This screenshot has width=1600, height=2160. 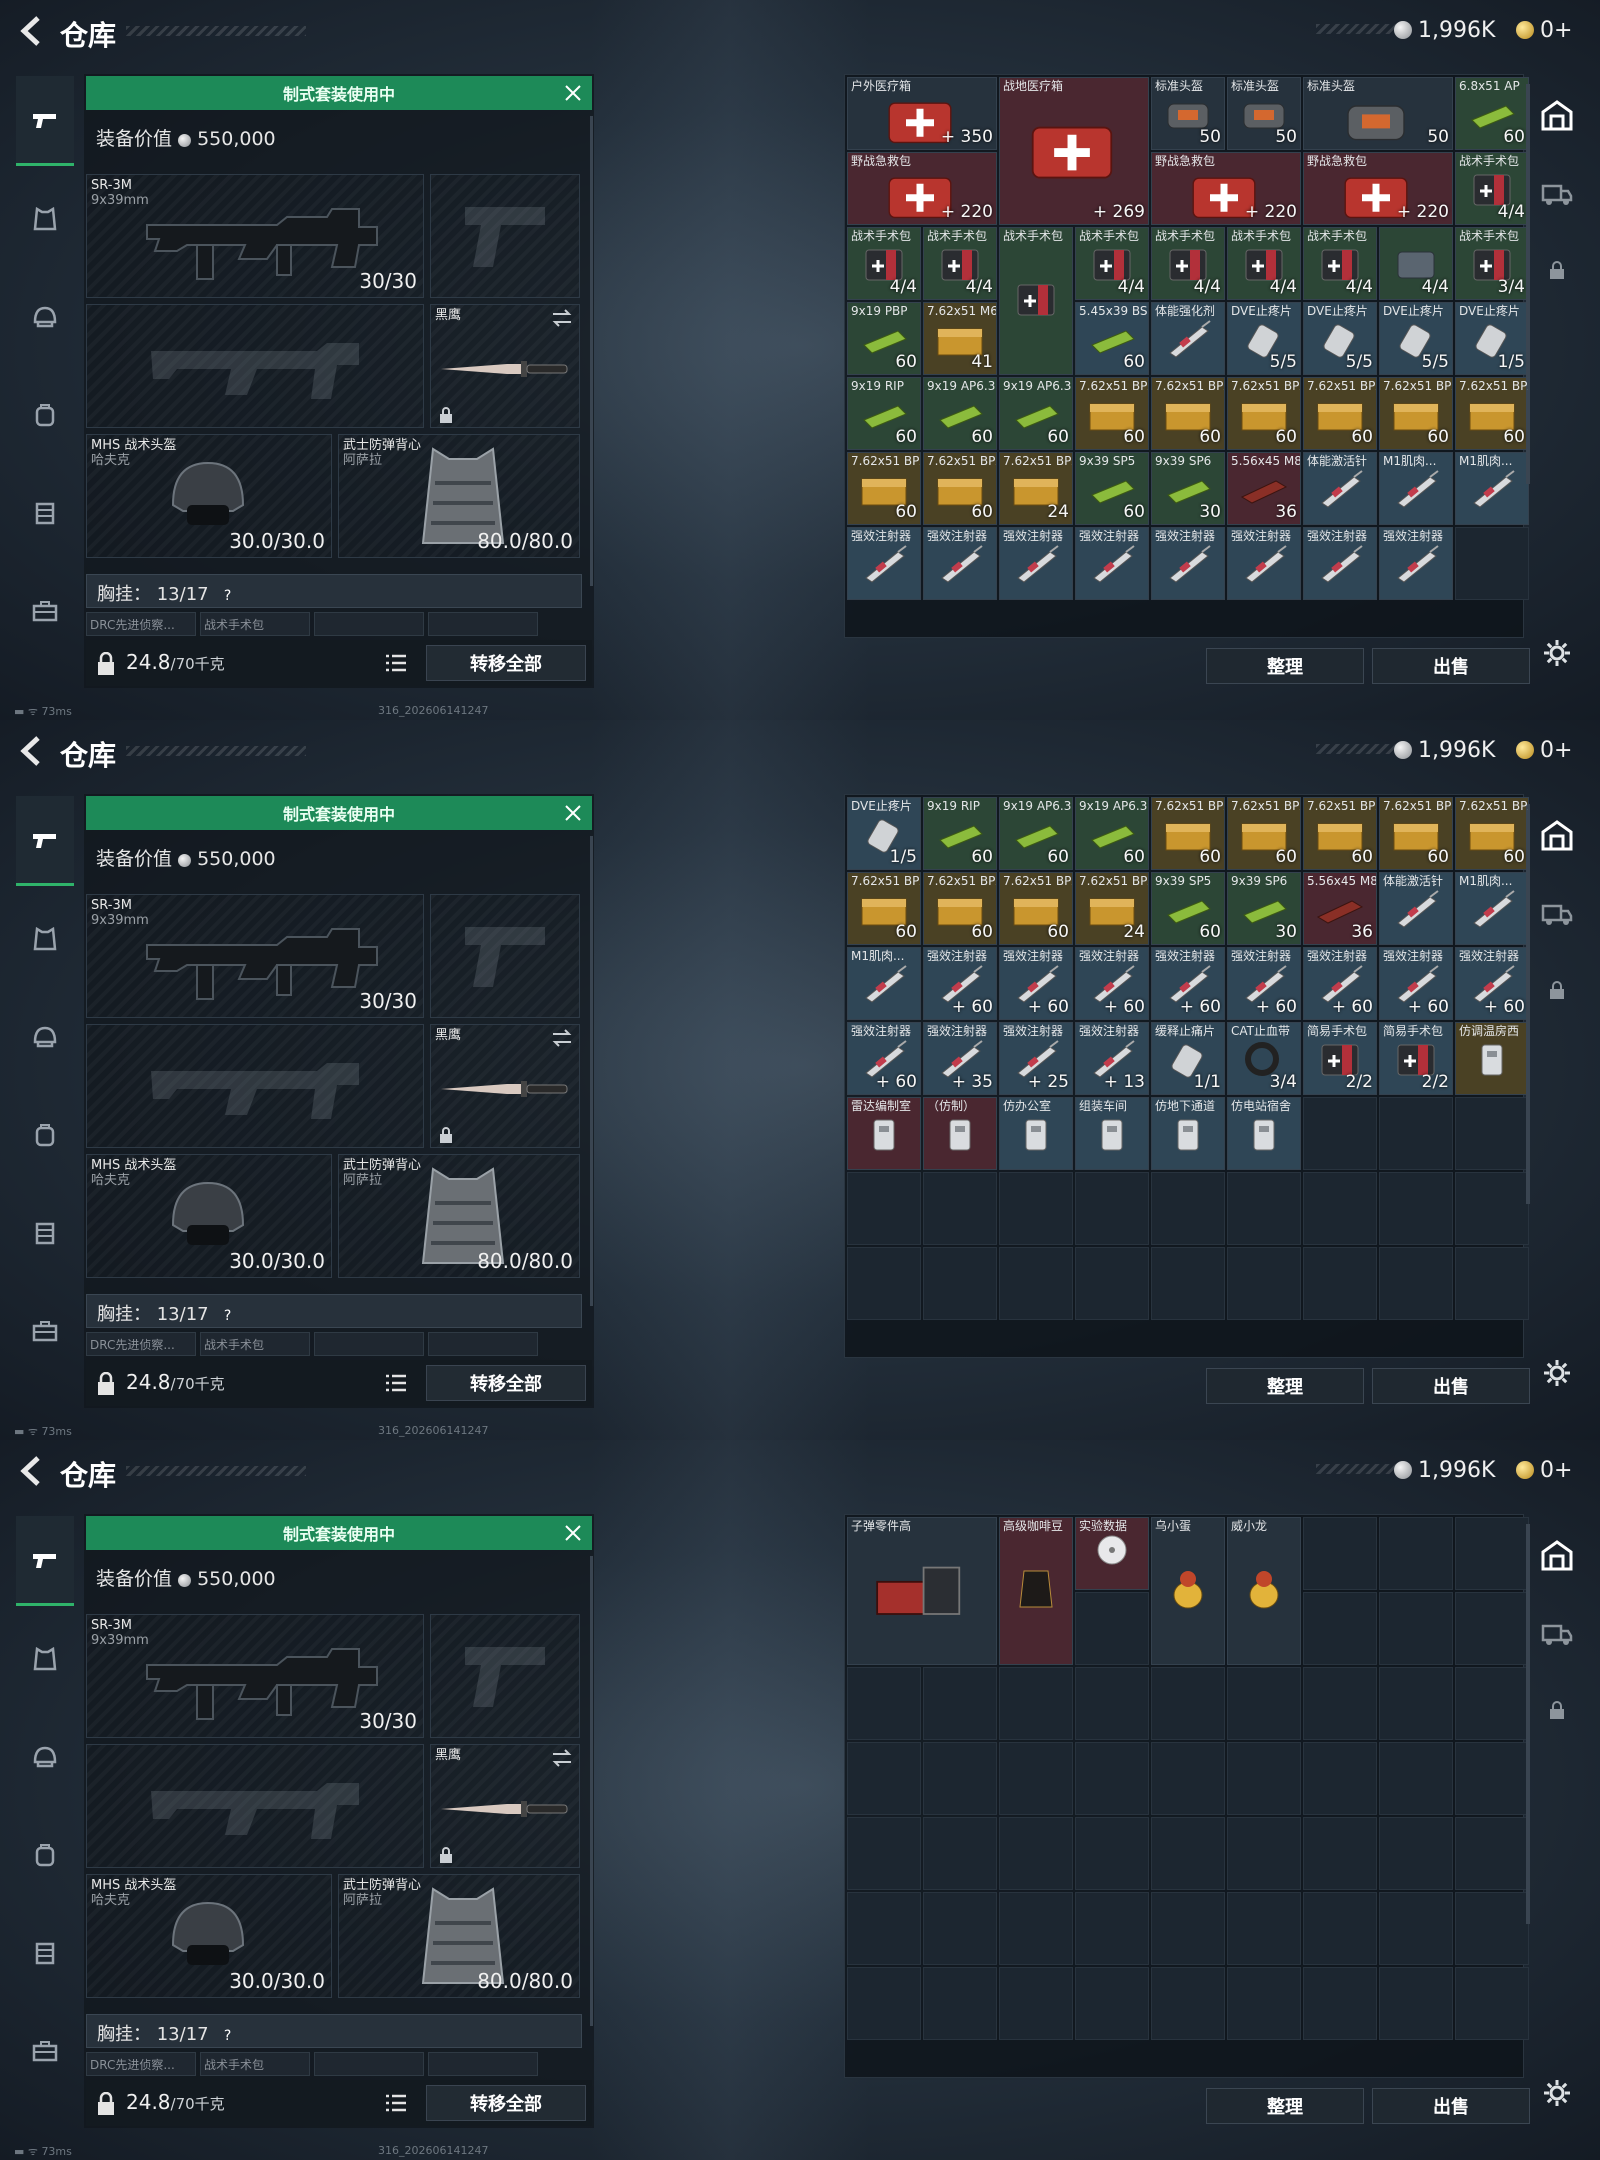 What do you see at coordinates (1340, 488) in the screenshot?
I see `stash-item: 体能激活针` at bounding box center [1340, 488].